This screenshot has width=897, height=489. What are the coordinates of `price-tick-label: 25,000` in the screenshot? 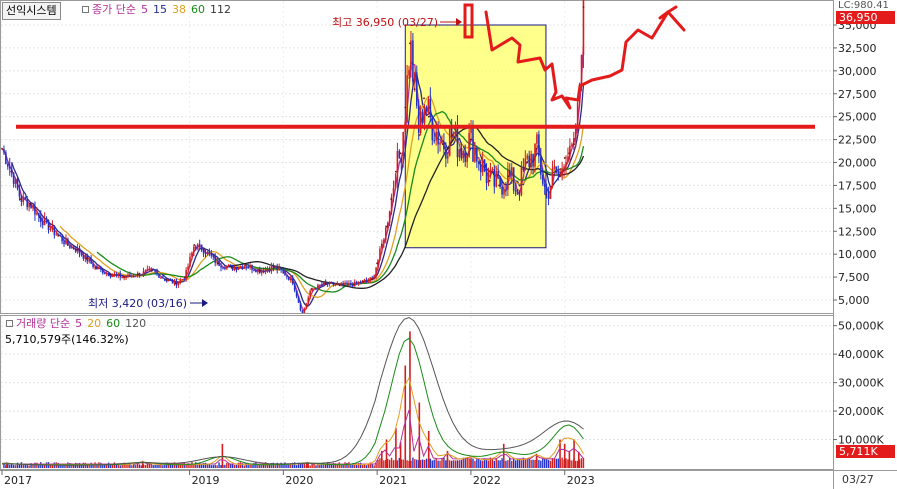 It's located at (857, 117).